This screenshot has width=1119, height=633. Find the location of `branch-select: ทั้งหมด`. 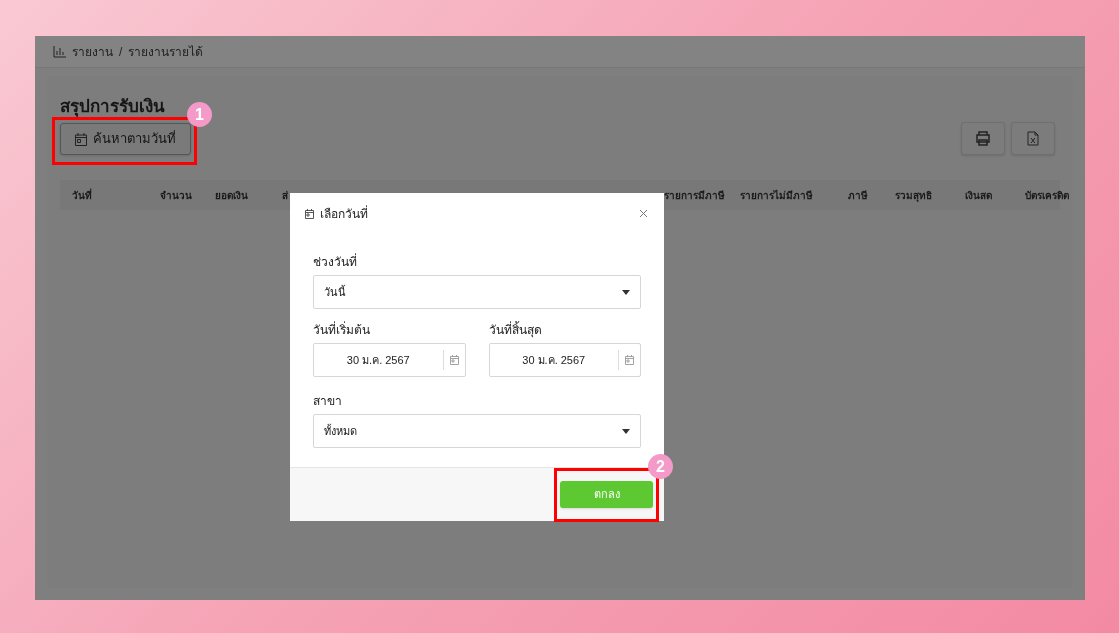

branch-select: ทั้งหมด is located at coordinates (477, 431).